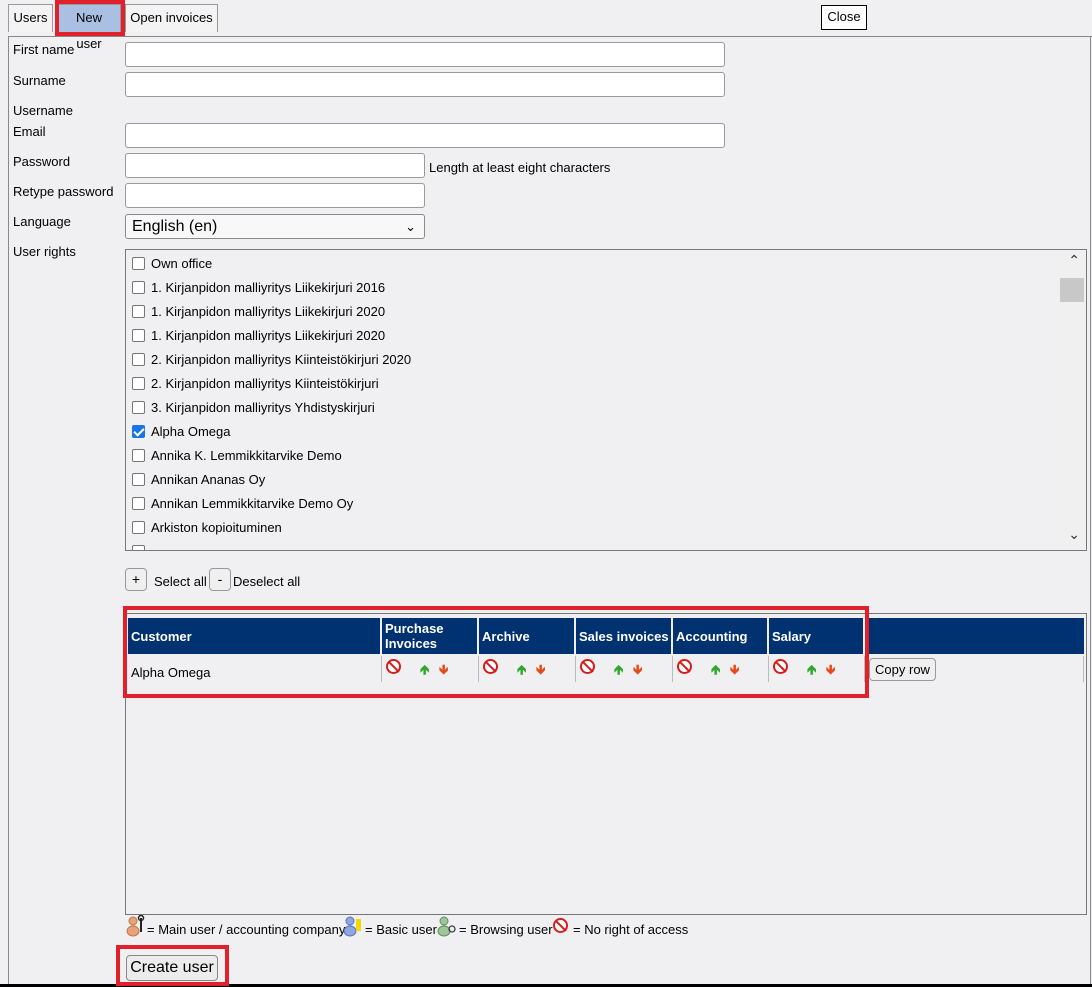  What do you see at coordinates (425, 54) in the screenshot?
I see `first-name-field` at bounding box center [425, 54].